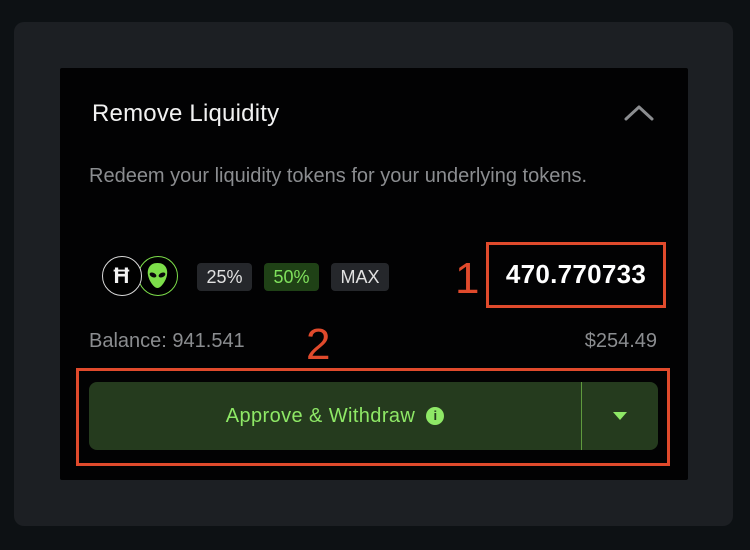 The height and width of the screenshot is (550, 750). I want to click on chevron-up-icon, so click(639, 113).